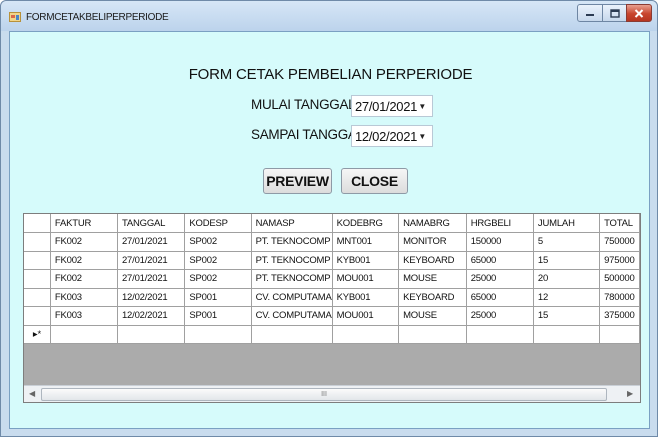 The image size is (658, 437). Describe the element at coordinates (366, 223) in the screenshot. I see `column-header: KODEBRG` at that location.